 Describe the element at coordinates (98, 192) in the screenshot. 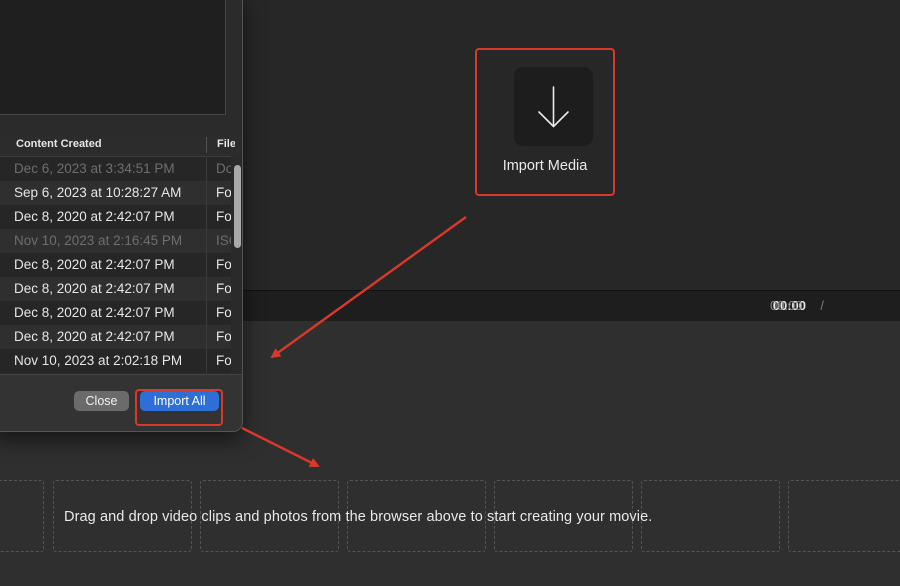

I see `content-created-cell: Sep 6, 2023 at 10:28:27 AM` at that location.